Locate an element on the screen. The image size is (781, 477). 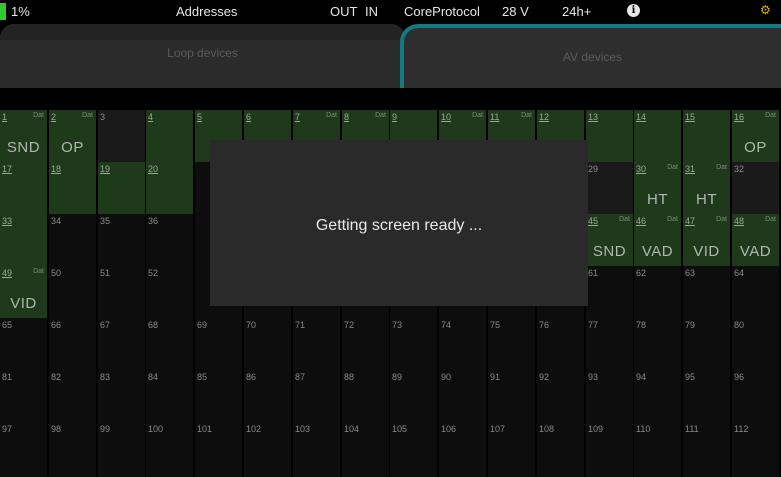
address-cell: 100 is located at coordinates (169, 449).